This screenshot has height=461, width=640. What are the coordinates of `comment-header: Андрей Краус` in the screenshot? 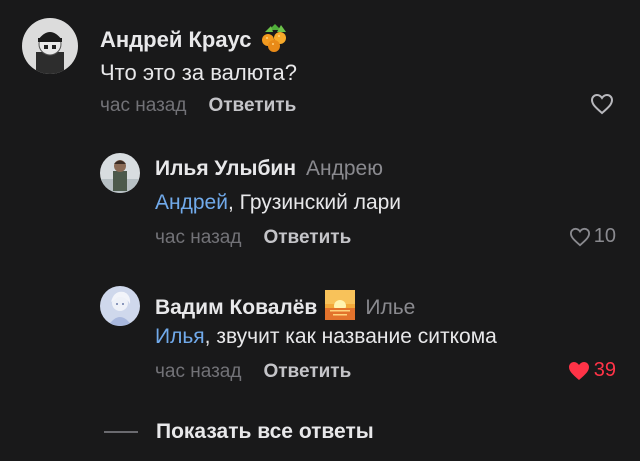 It's located at (195, 40).